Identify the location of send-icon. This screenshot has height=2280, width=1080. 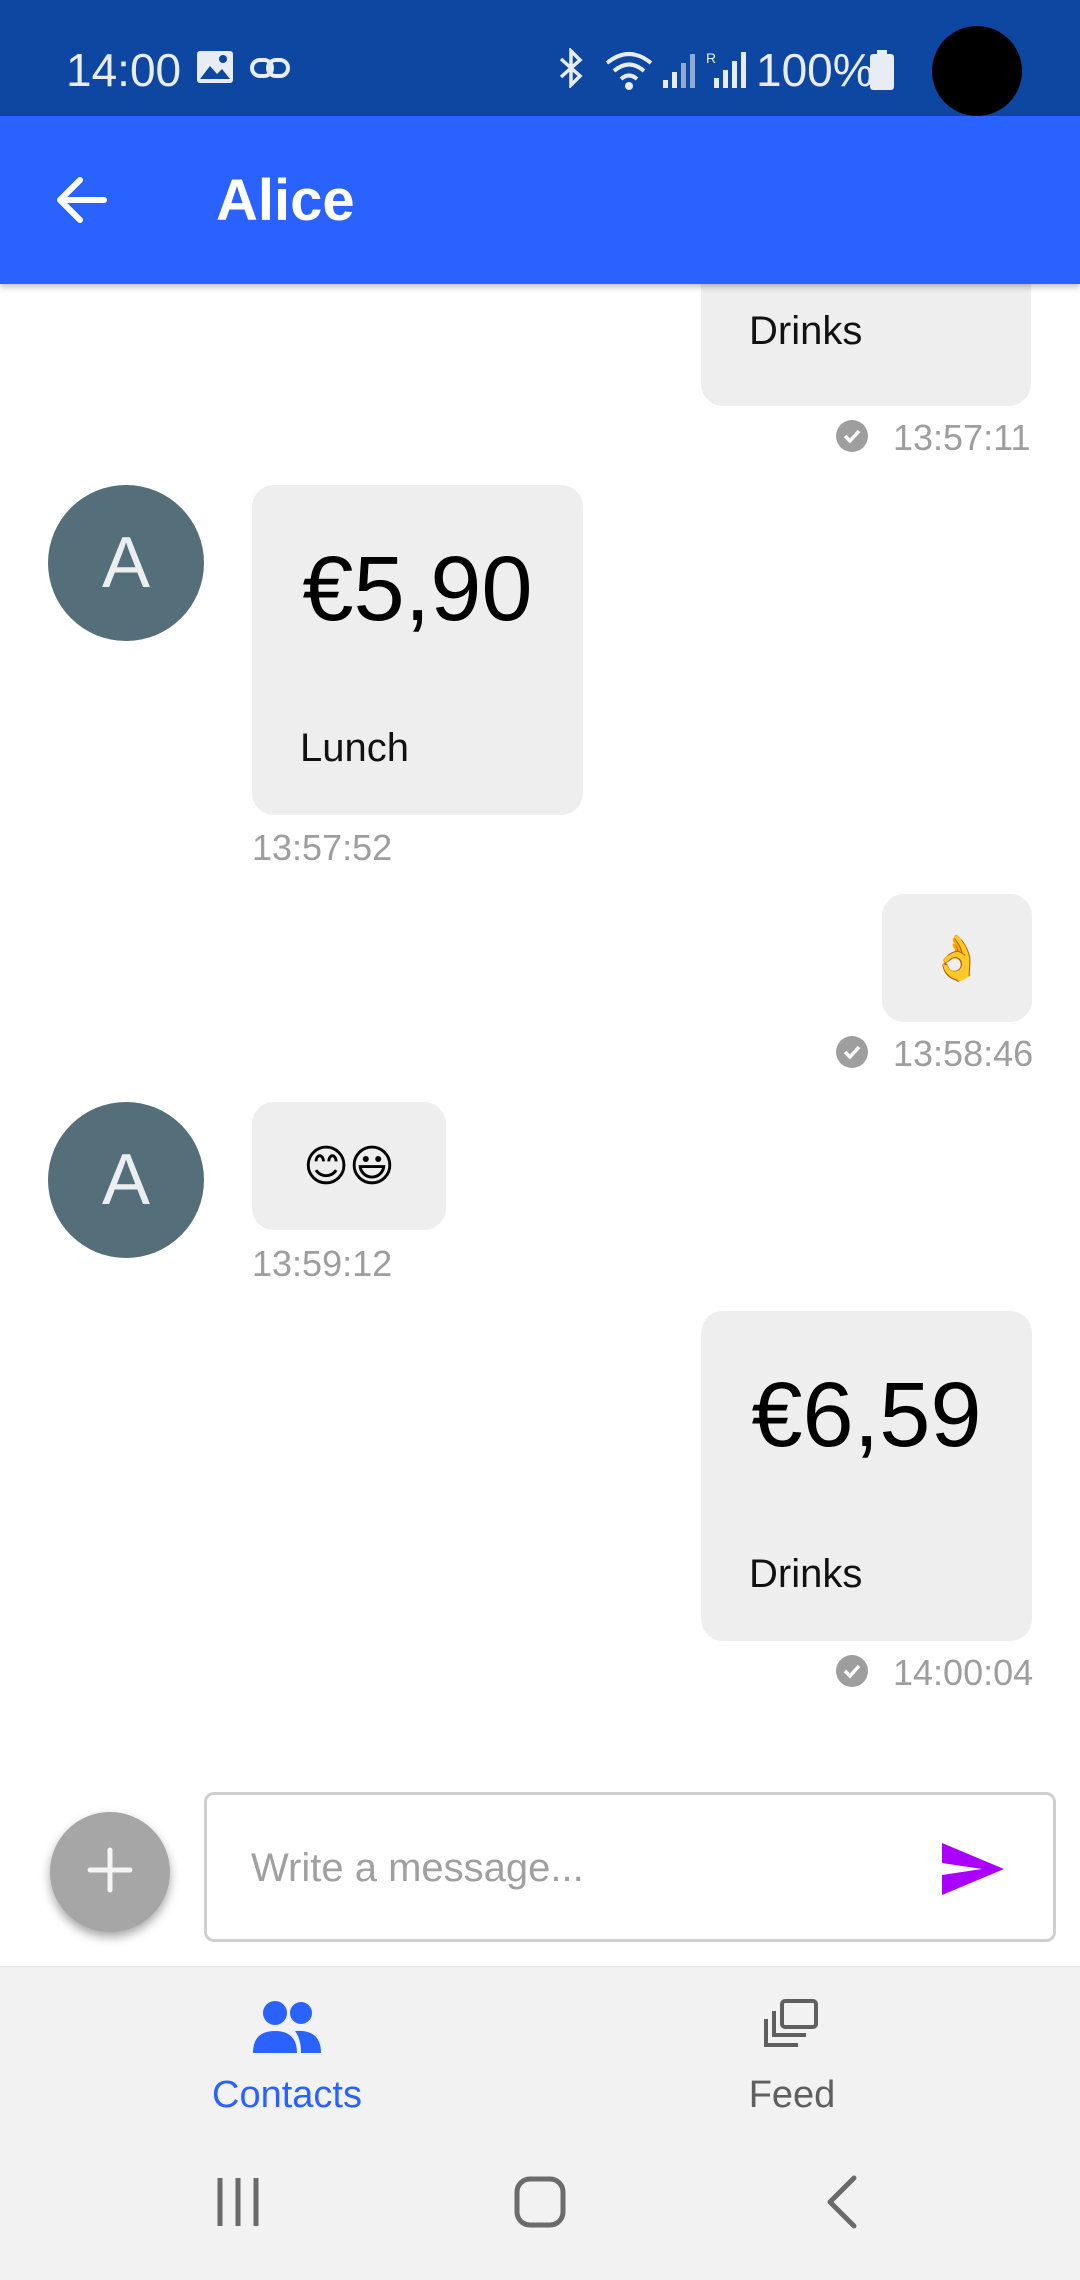
(973, 1871).